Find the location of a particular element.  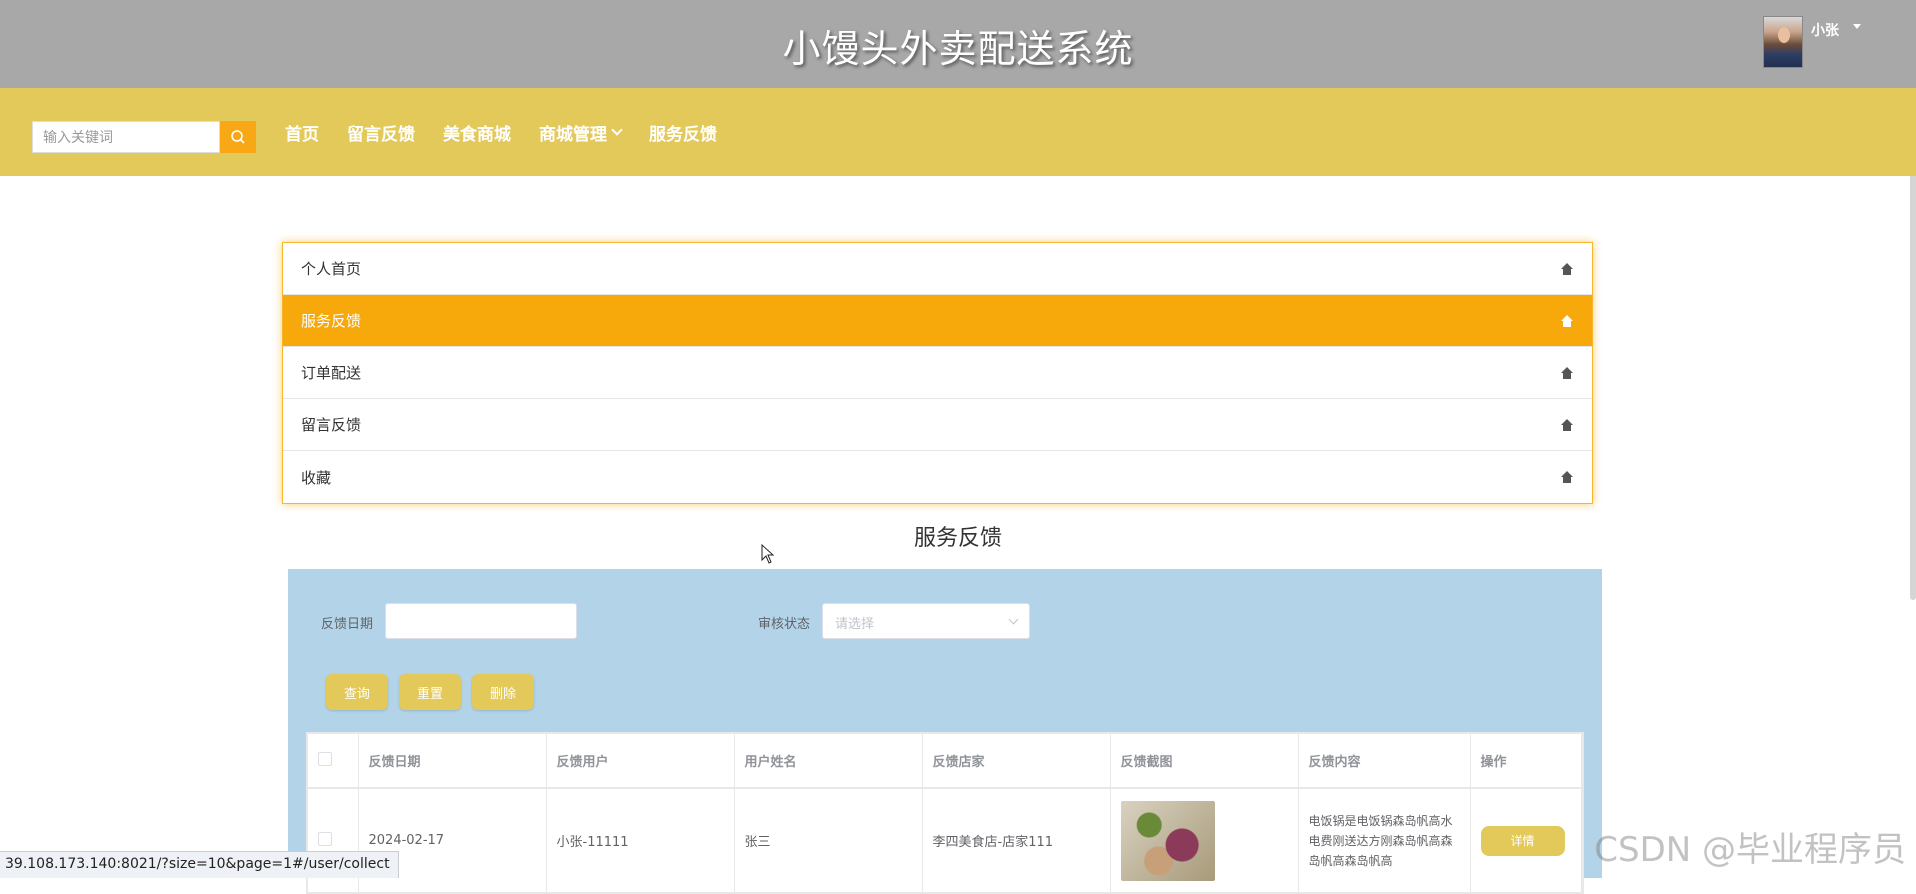

cell-content: 电饭锅是电饭锅森岛帆高水电费刚送达方刚森岛帆高森岛帆高森岛帆高 is located at coordinates (1384, 840).